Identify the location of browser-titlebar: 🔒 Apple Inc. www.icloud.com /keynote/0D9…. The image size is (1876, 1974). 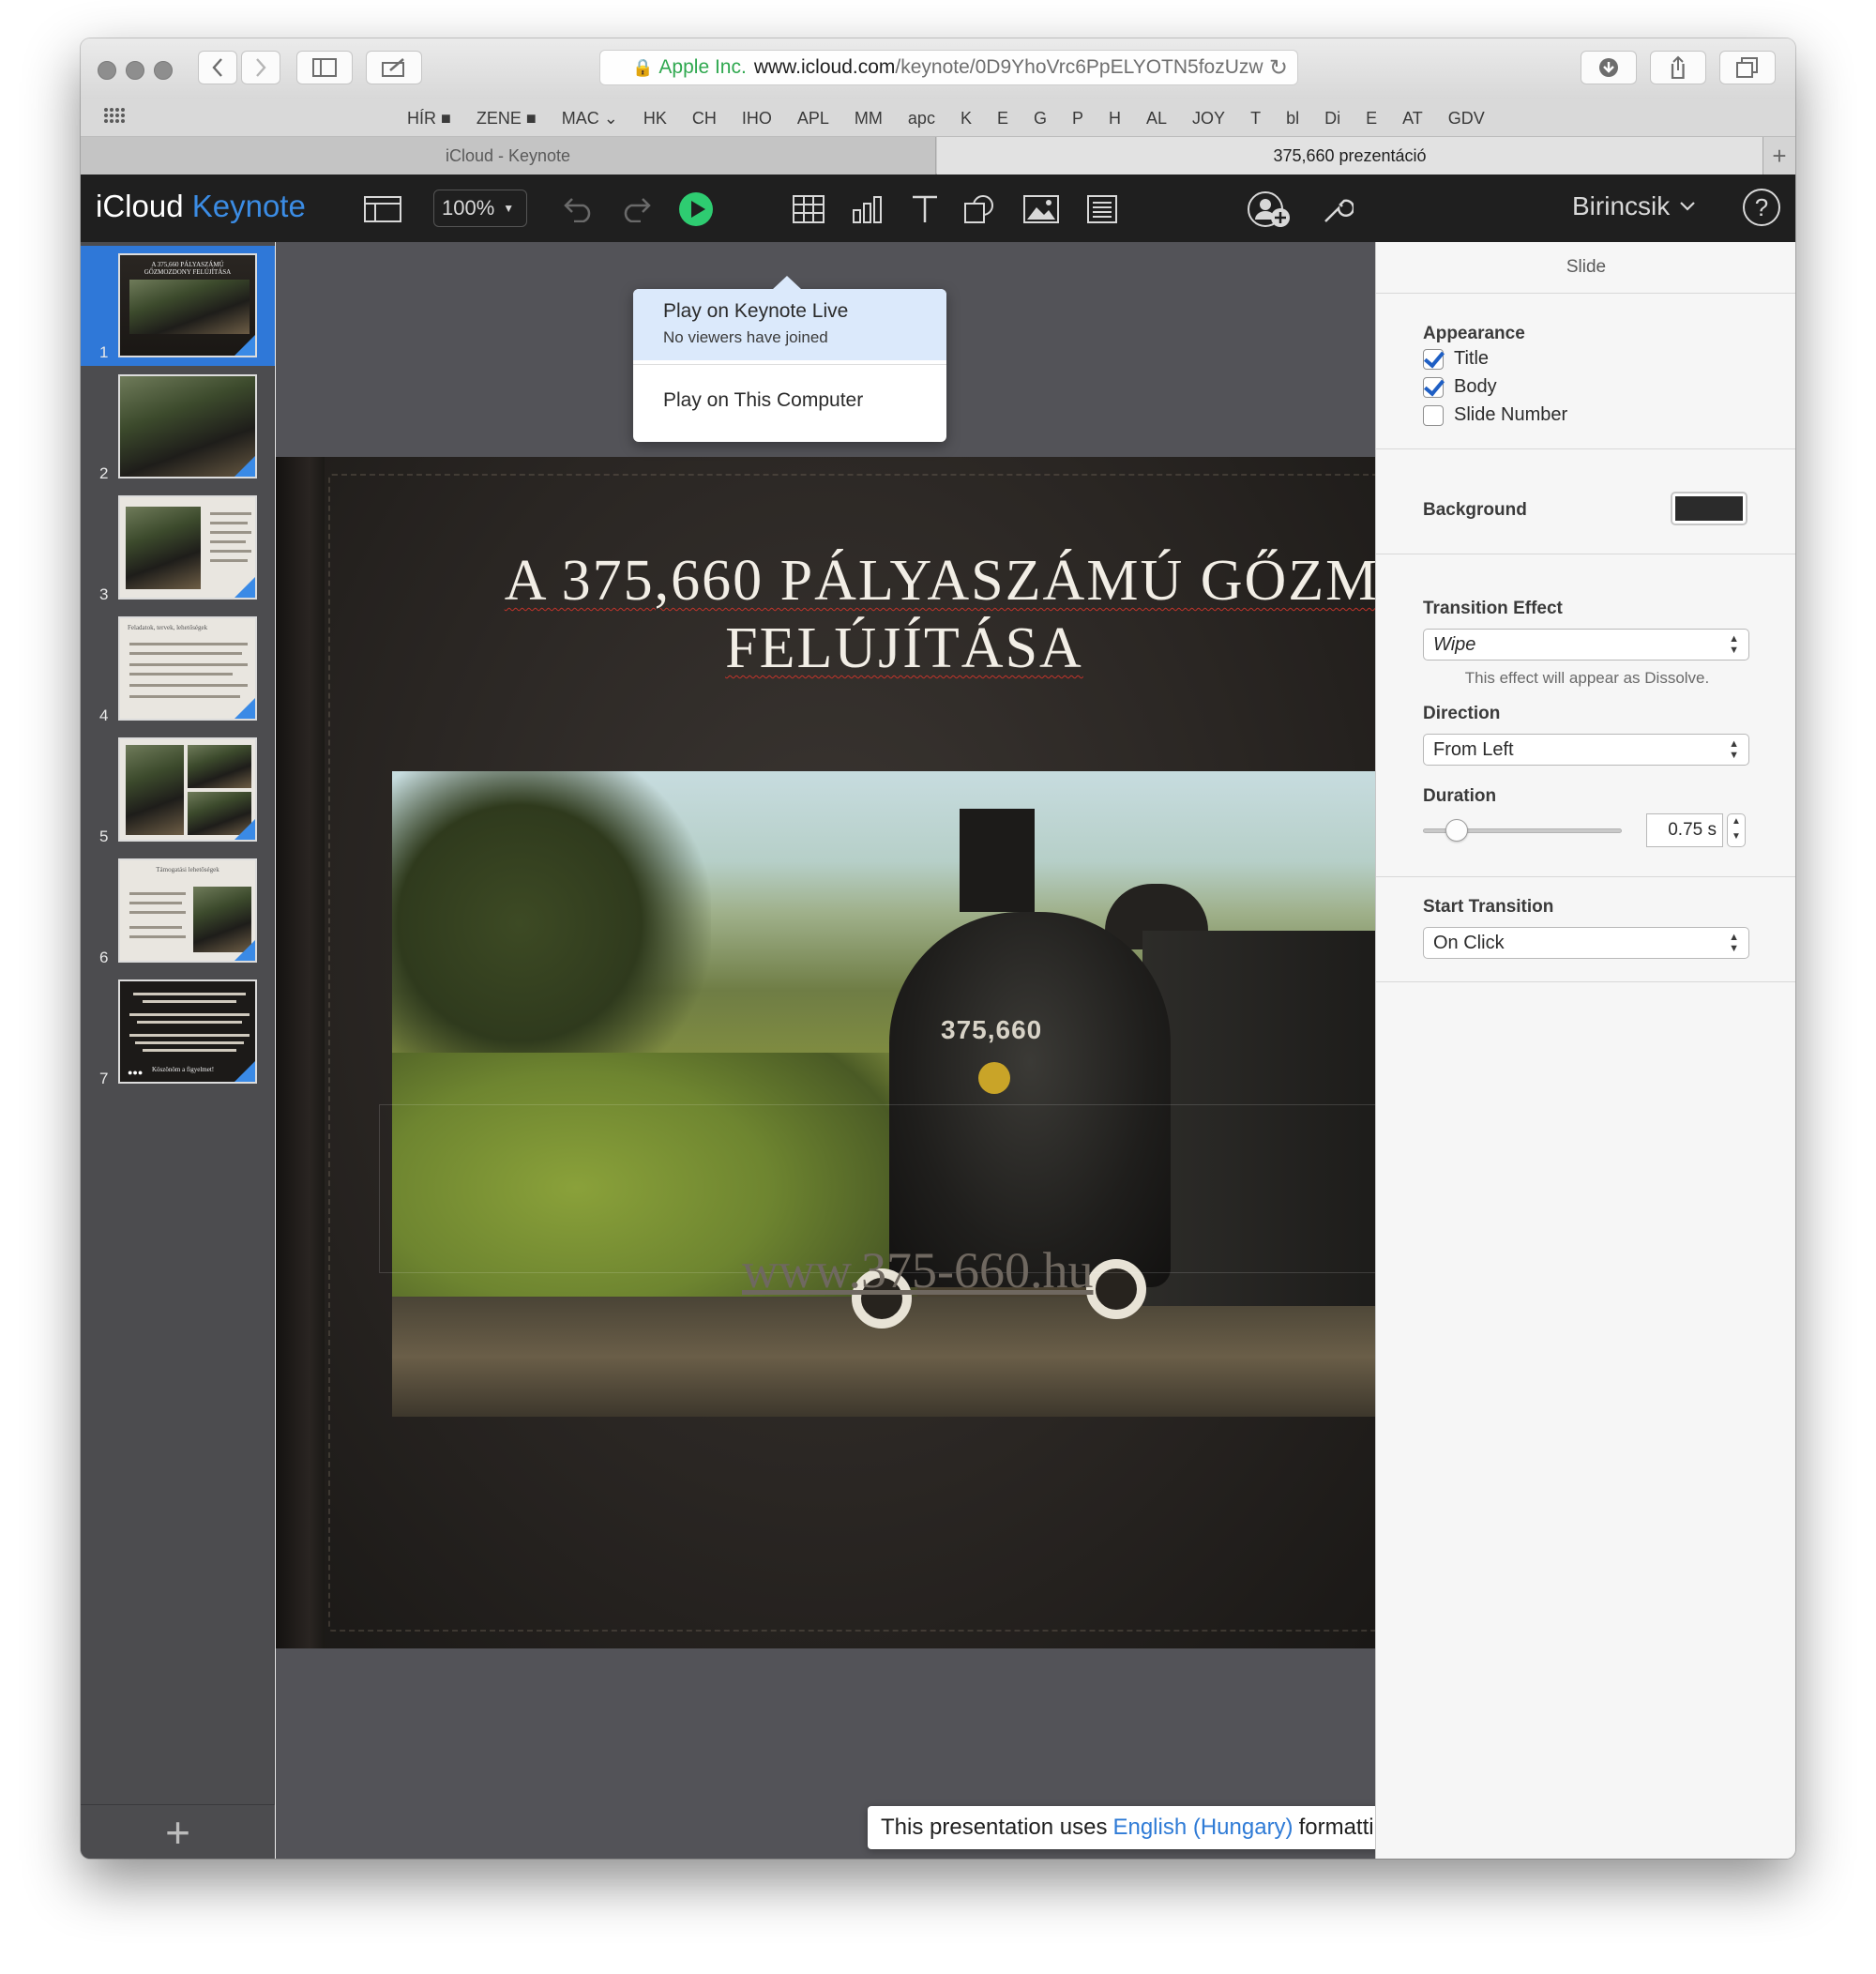
(938, 68).